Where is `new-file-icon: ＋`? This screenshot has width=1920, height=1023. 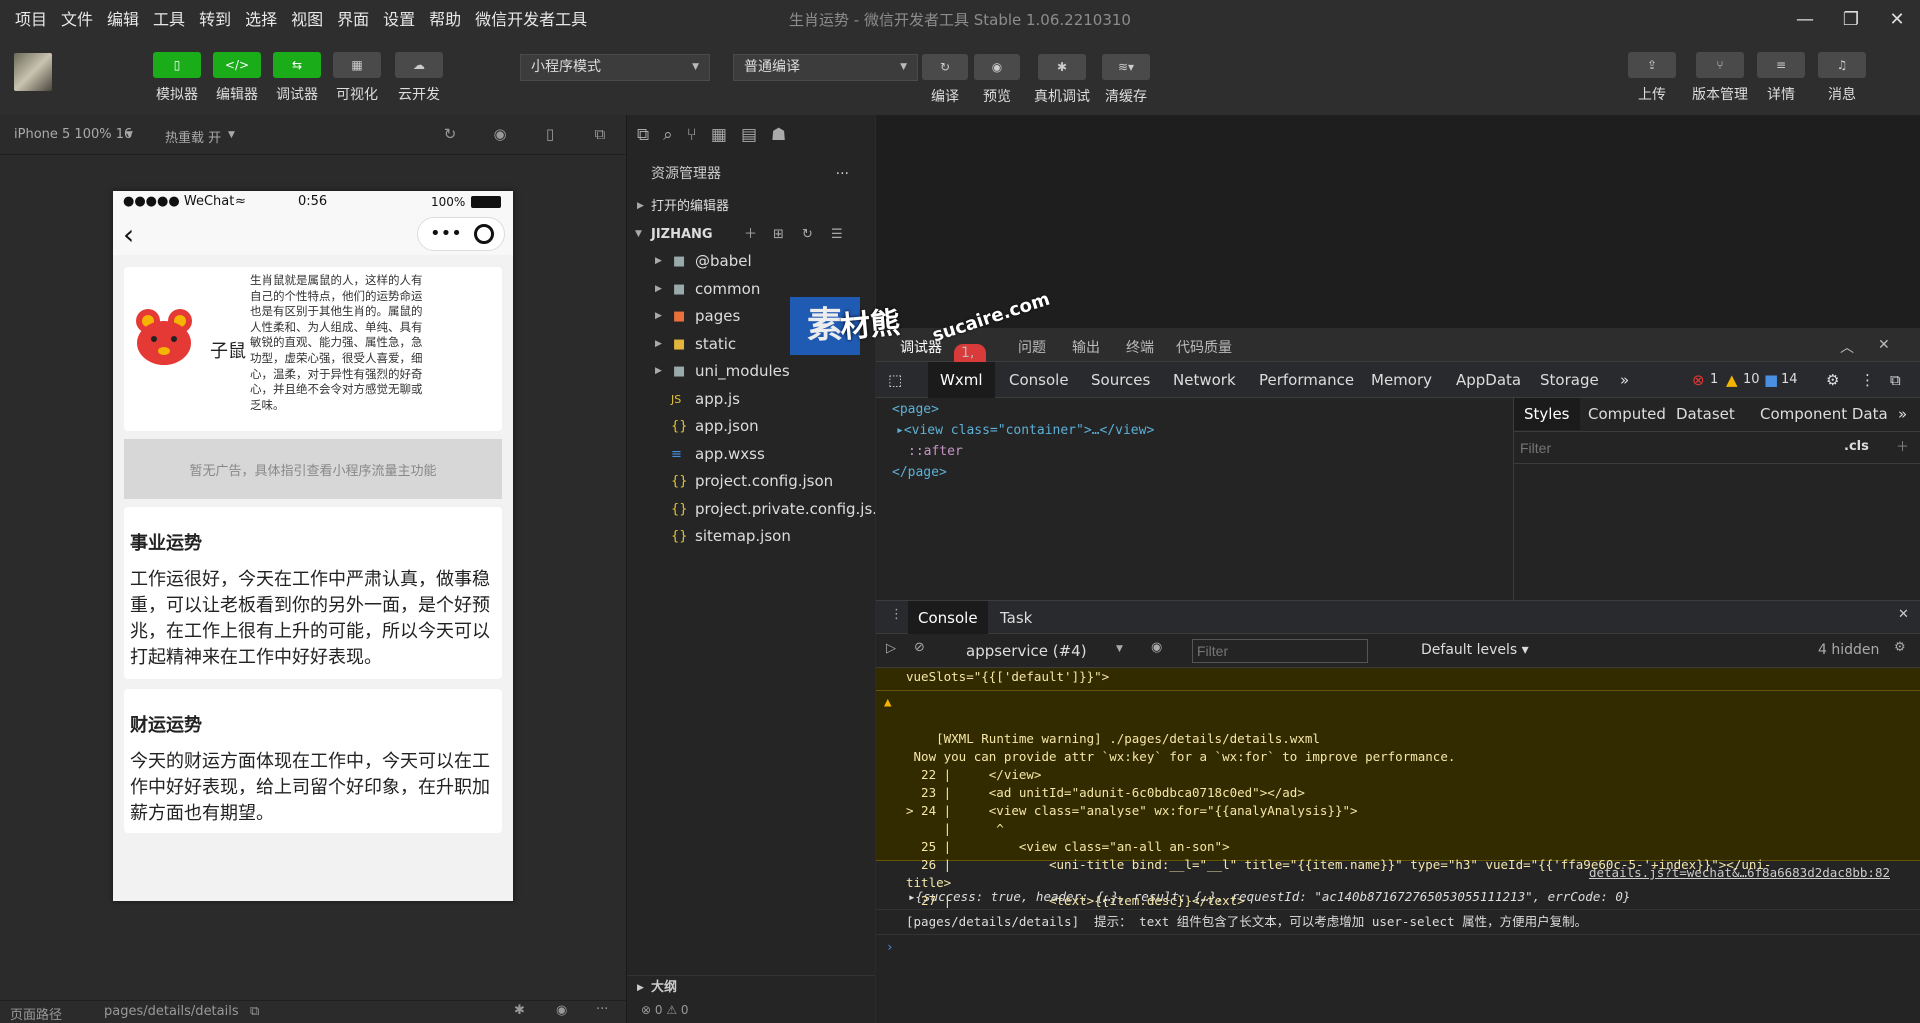
new-file-icon: ＋ is located at coordinates (750, 235).